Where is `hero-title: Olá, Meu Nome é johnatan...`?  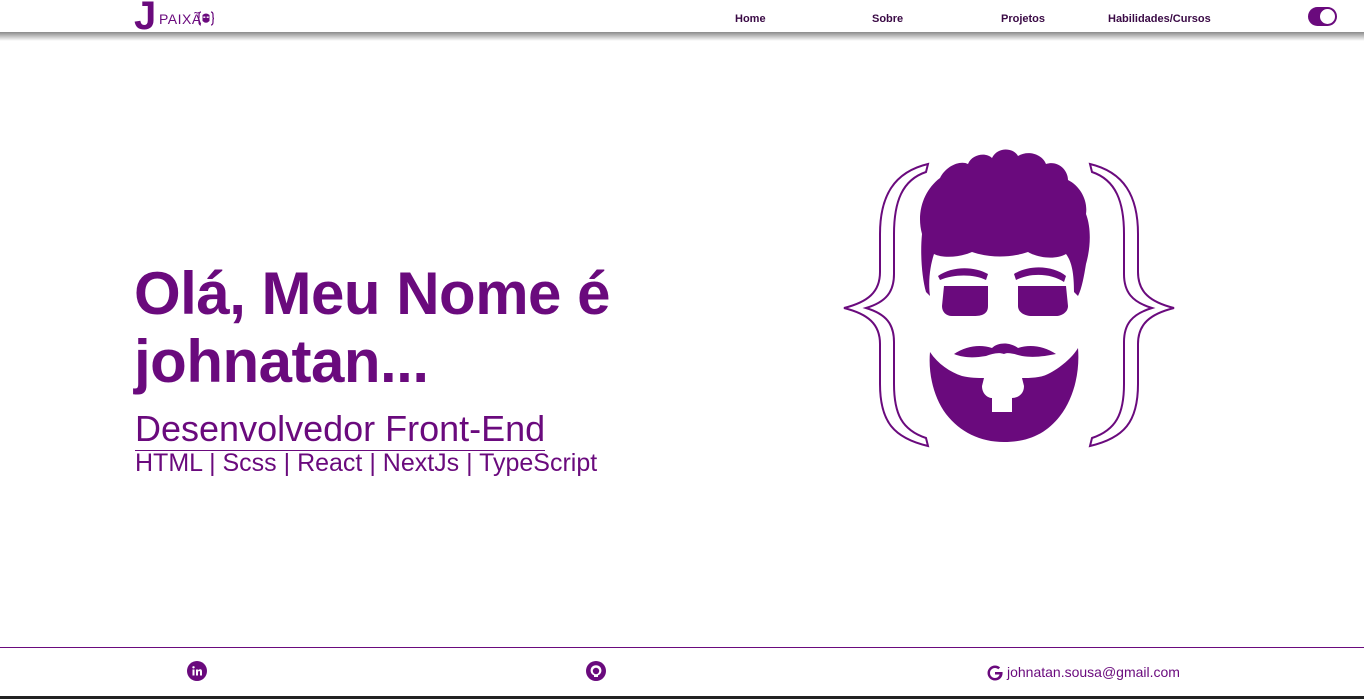 hero-title: Olá, Meu Nome é johnatan... is located at coordinates (372, 327).